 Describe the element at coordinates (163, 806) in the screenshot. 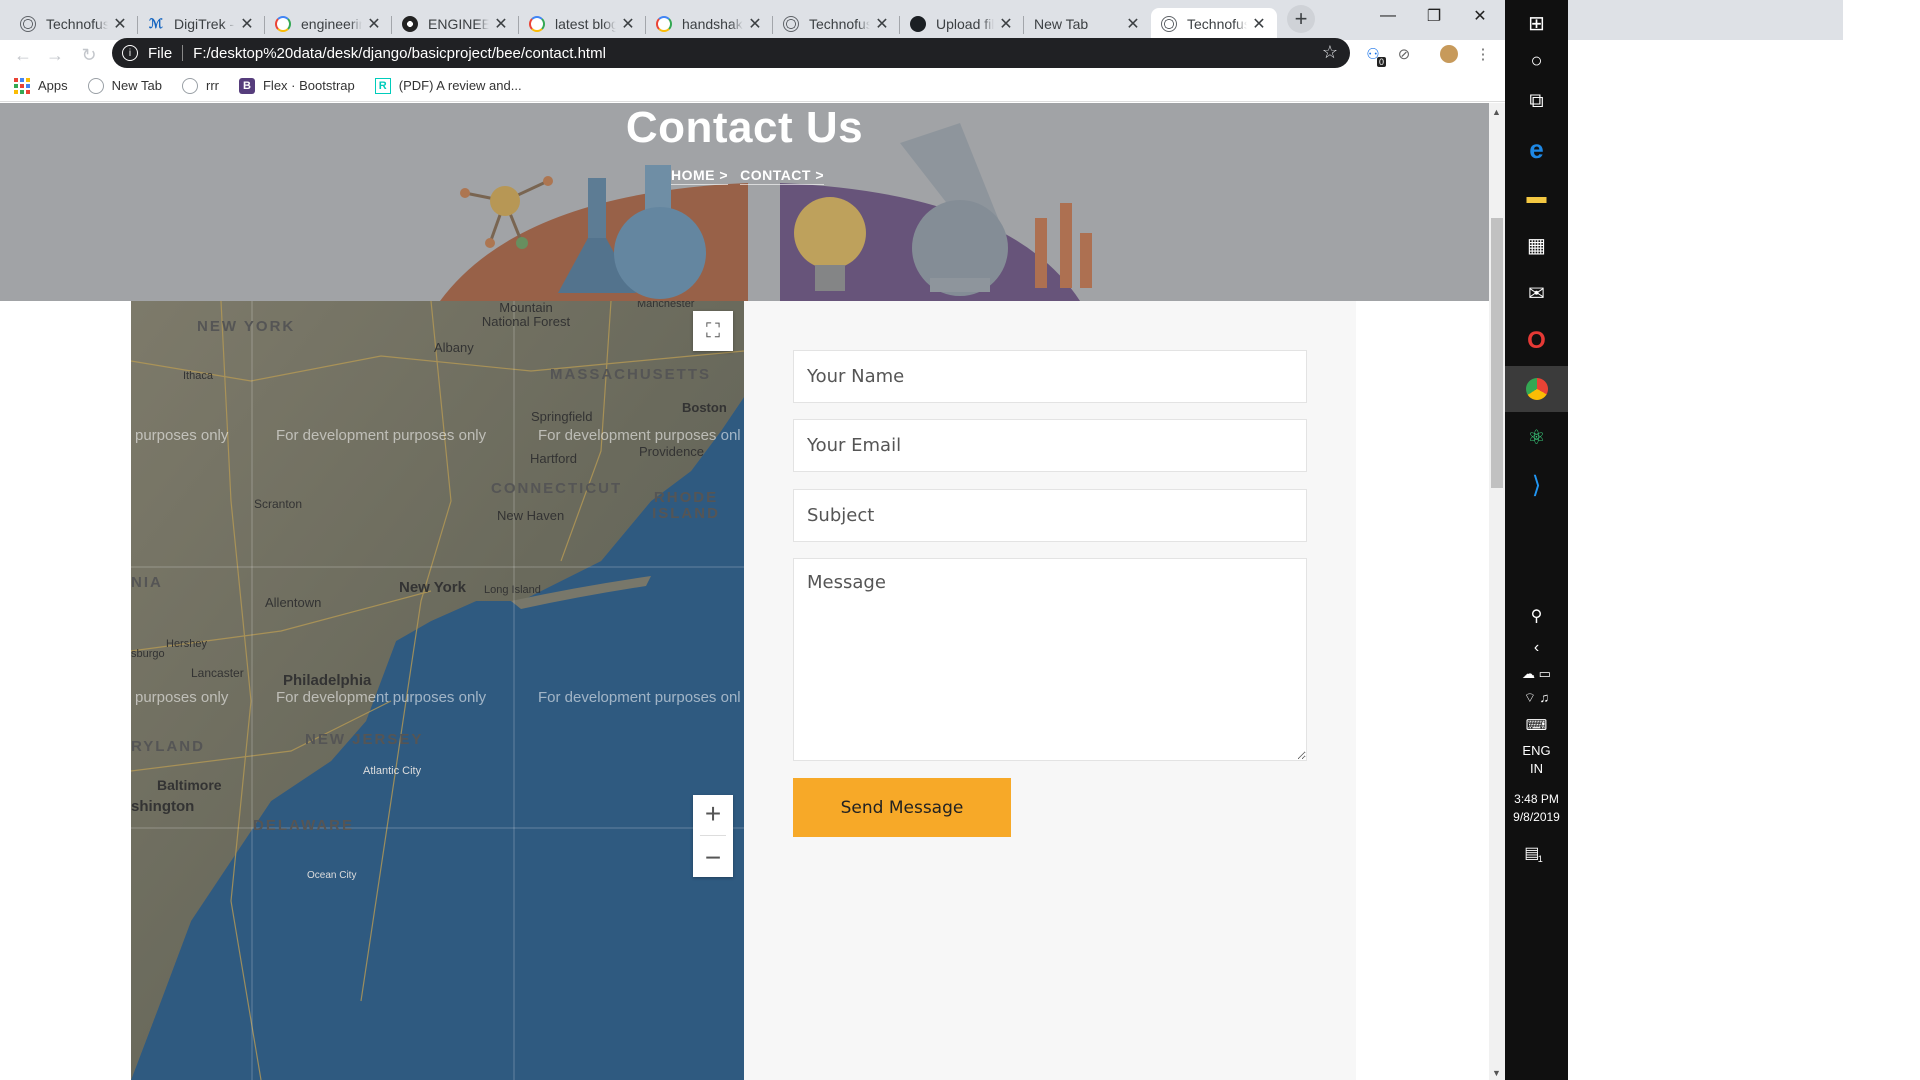

I see `map-place-label: shington` at that location.